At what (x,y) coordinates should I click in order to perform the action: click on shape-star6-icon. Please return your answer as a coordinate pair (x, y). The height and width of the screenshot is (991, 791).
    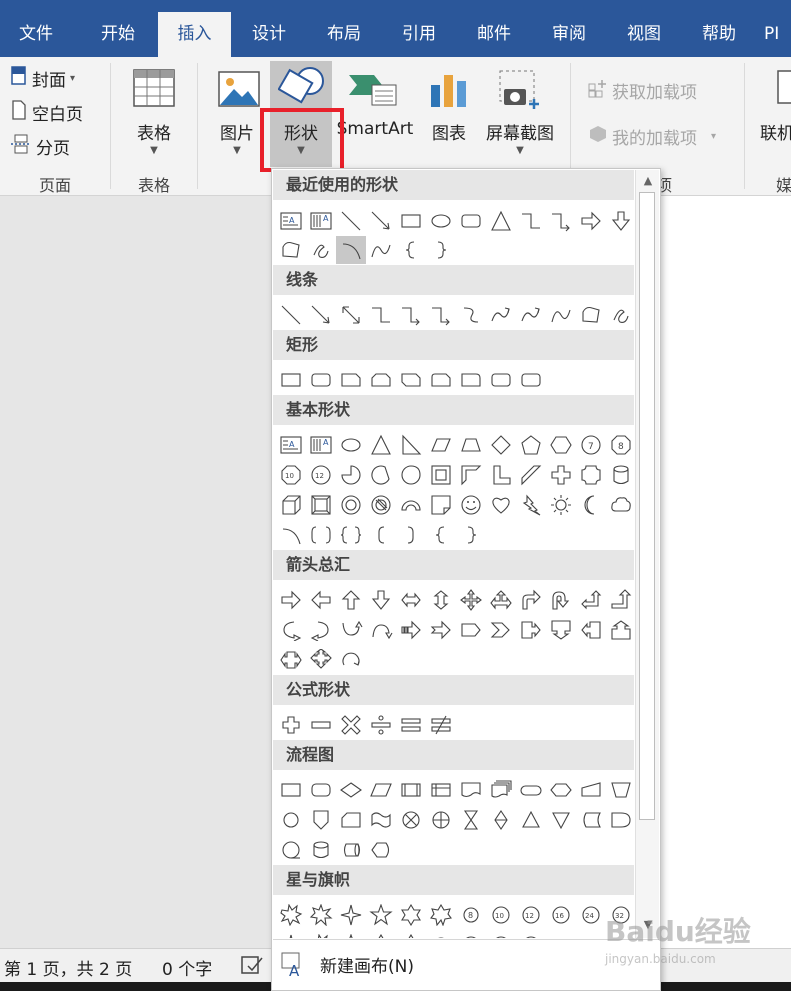
    Looking at the image, I should click on (381, 934).